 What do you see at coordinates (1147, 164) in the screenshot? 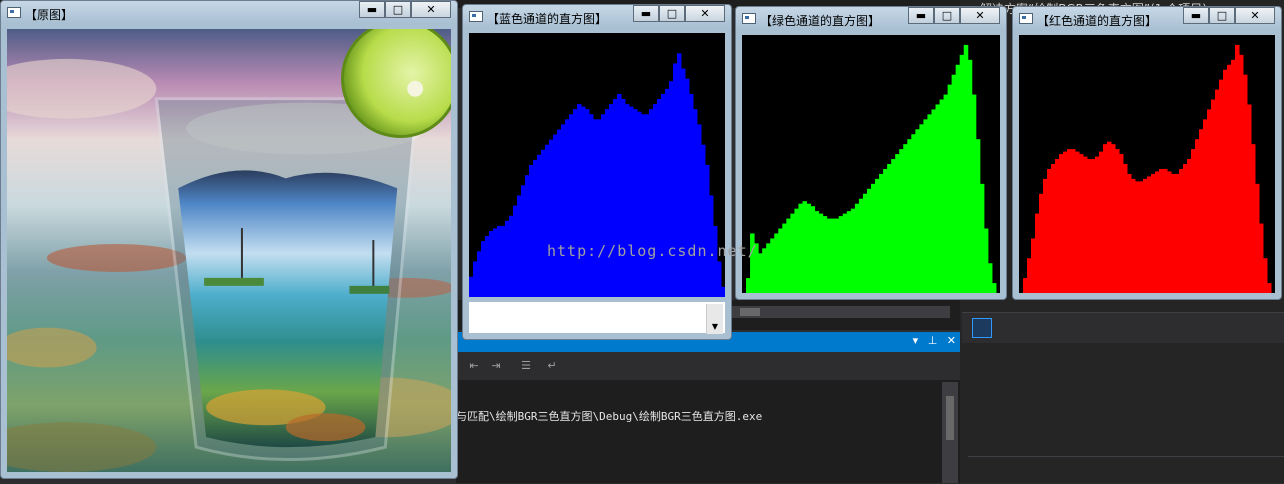
I see `red-histogram-canvas` at bounding box center [1147, 164].